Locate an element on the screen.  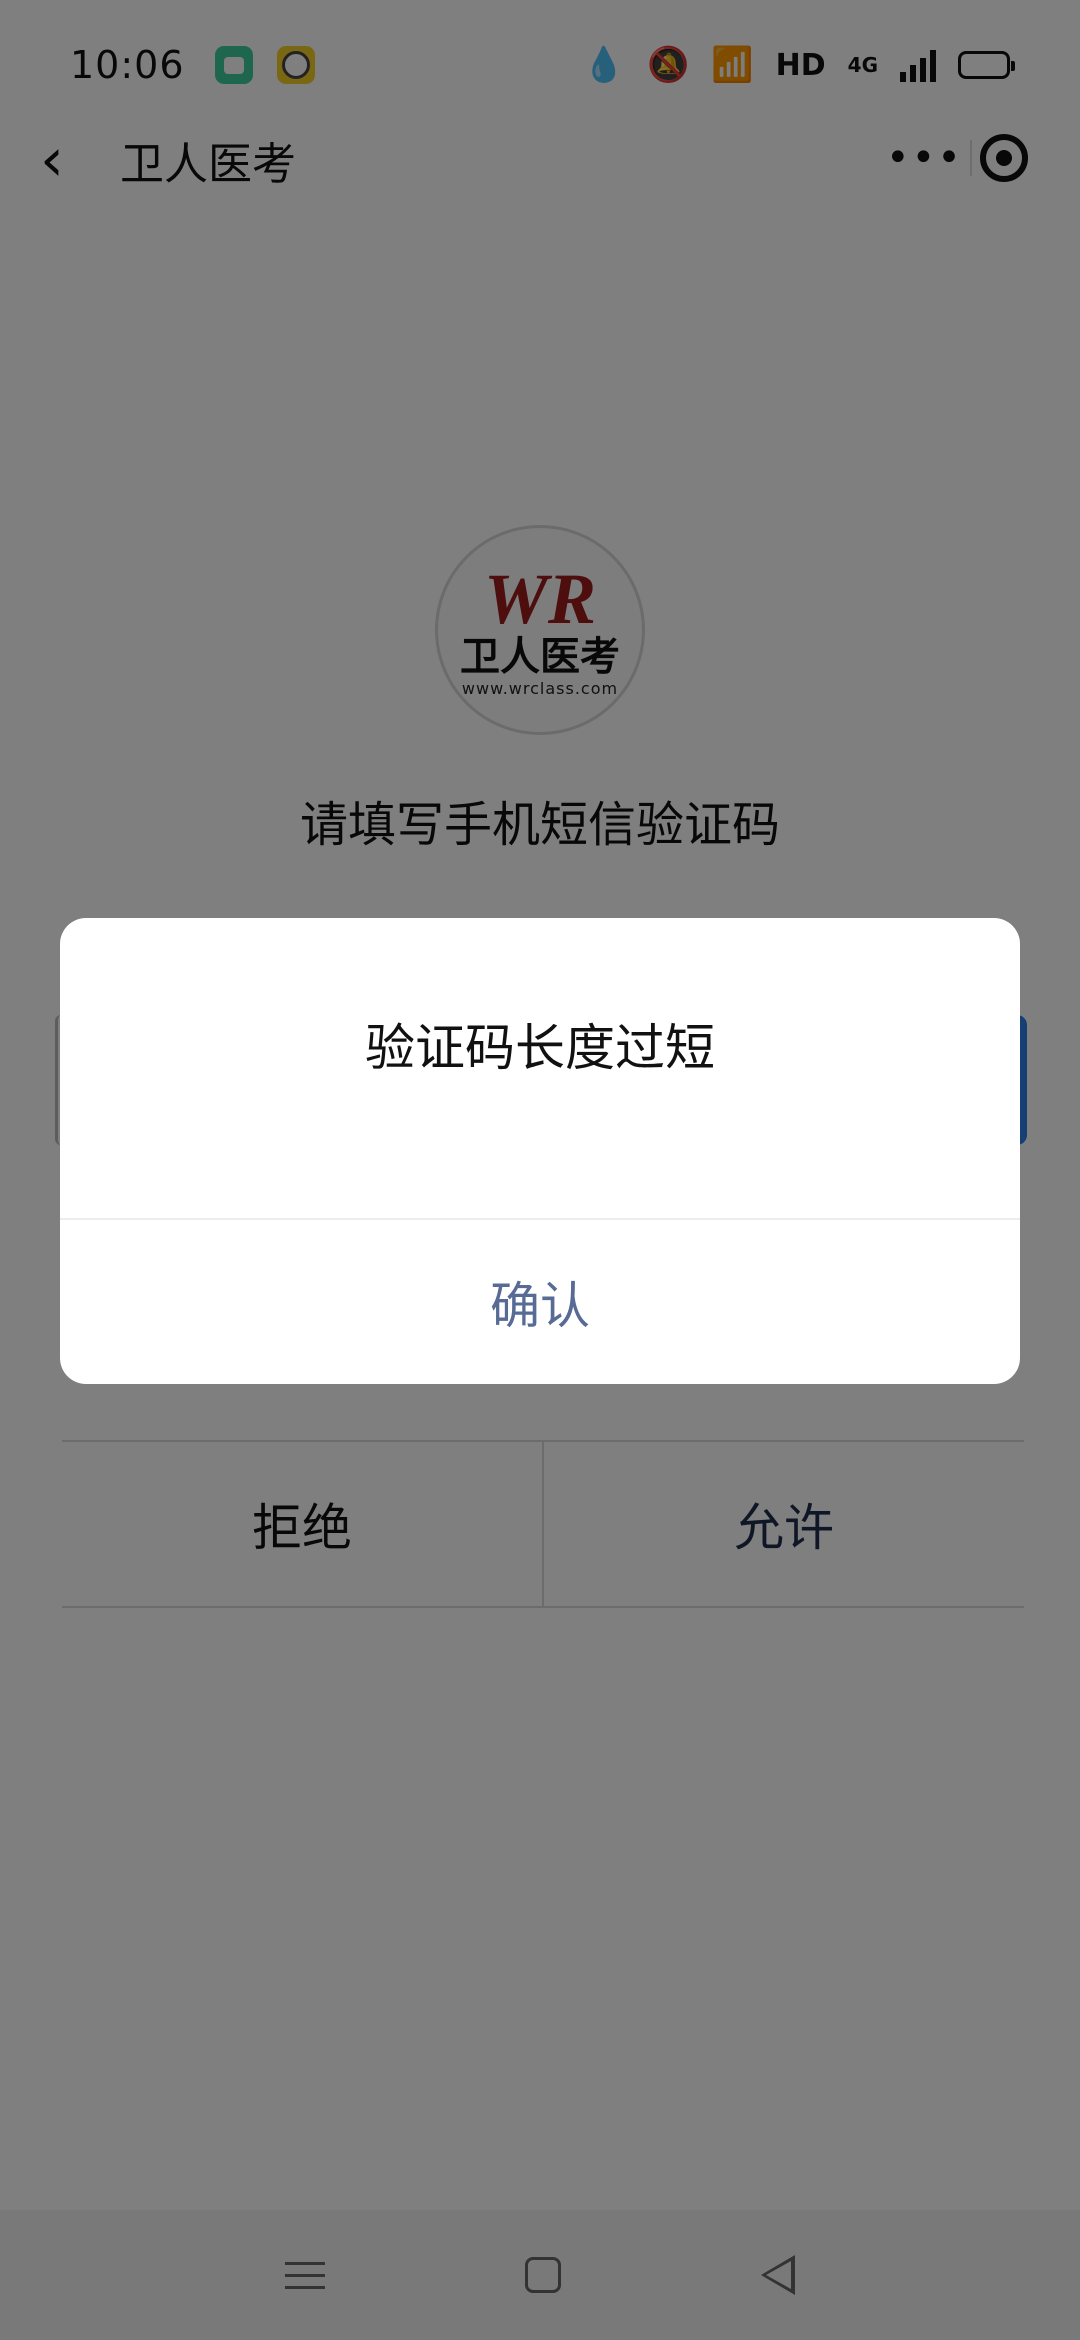
dialog-body: 验证码长度过短 is located at coordinates (540, 1068).